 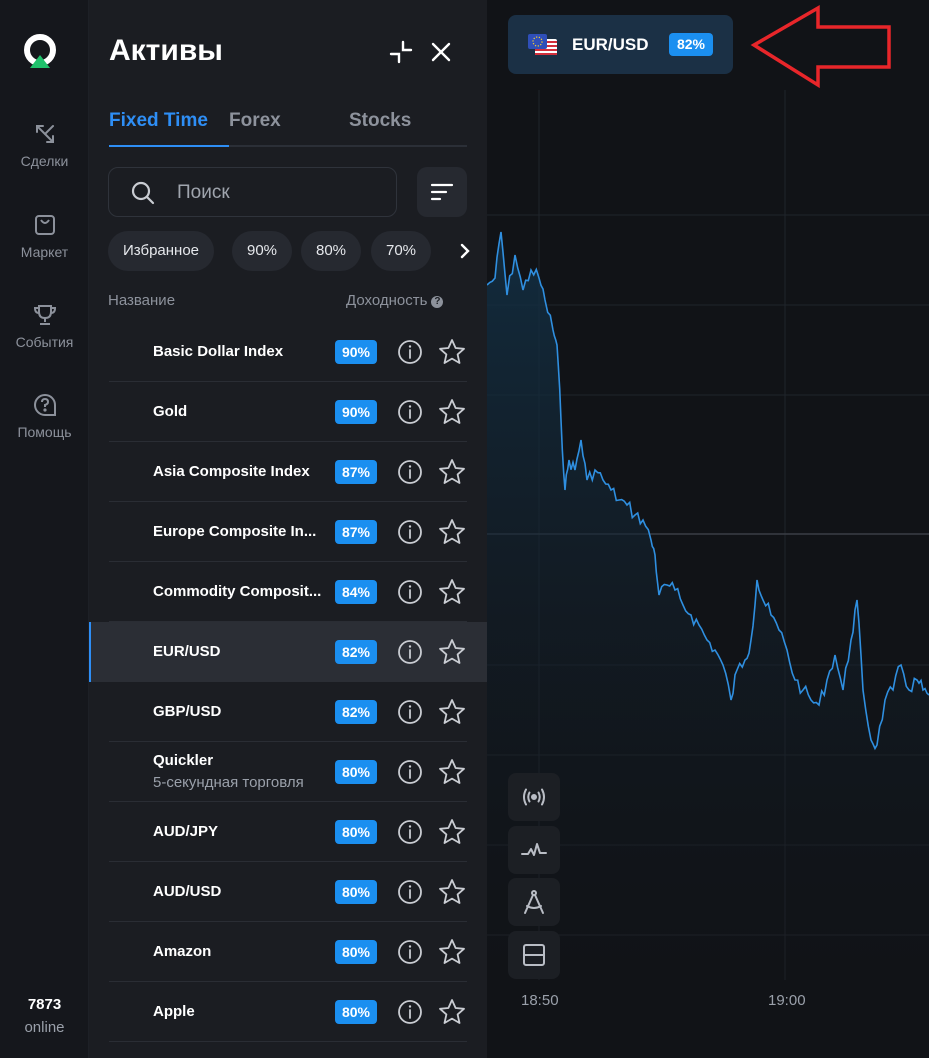 I want to click on asset-row: Apple 80%, so click(x=288, y=1012).